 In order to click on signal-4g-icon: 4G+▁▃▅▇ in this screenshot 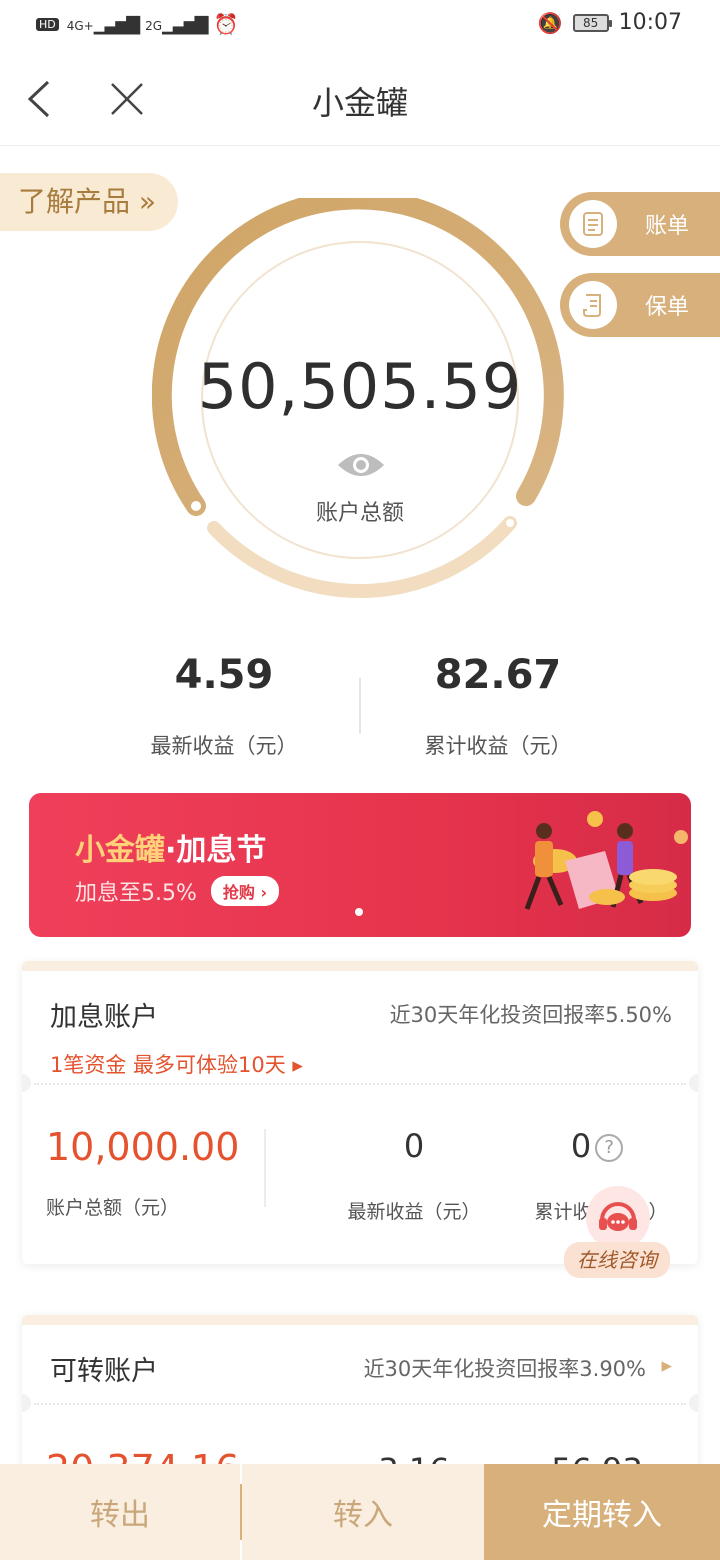, I will do `click(103, 24)`.